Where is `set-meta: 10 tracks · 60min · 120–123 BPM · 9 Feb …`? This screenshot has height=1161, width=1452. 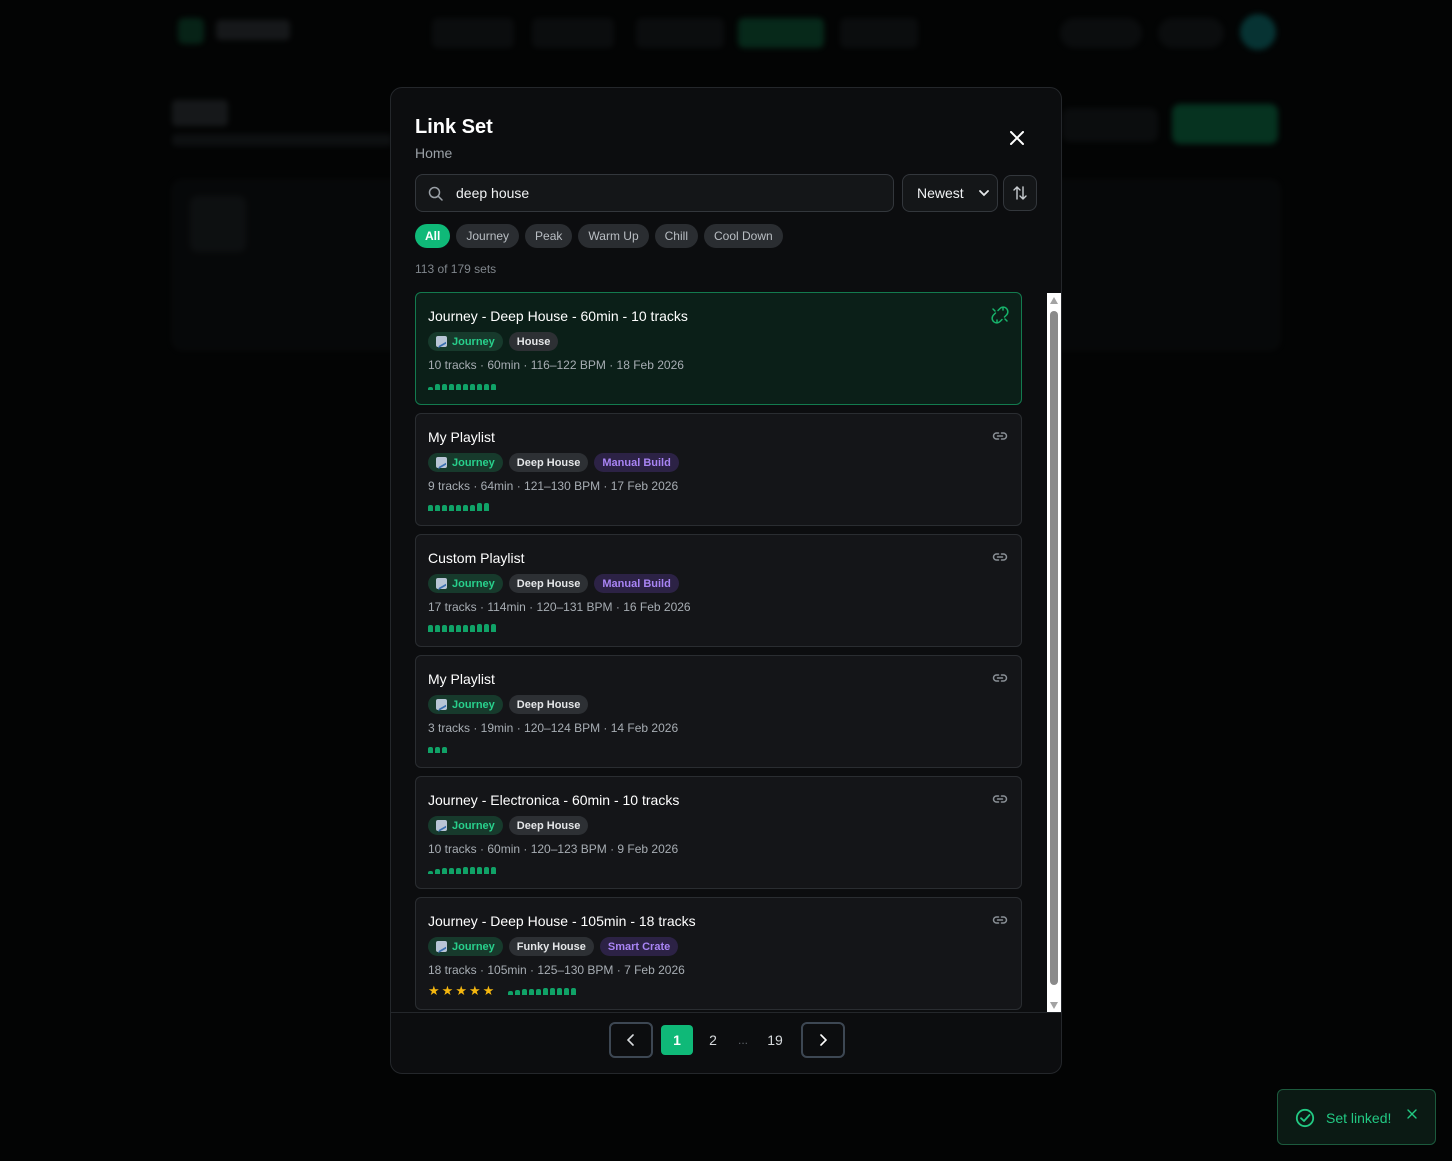 set-meta: 10 tracks · 60min · 120–123 BPM · 9 Feb … is located at coordinates (553, 849).